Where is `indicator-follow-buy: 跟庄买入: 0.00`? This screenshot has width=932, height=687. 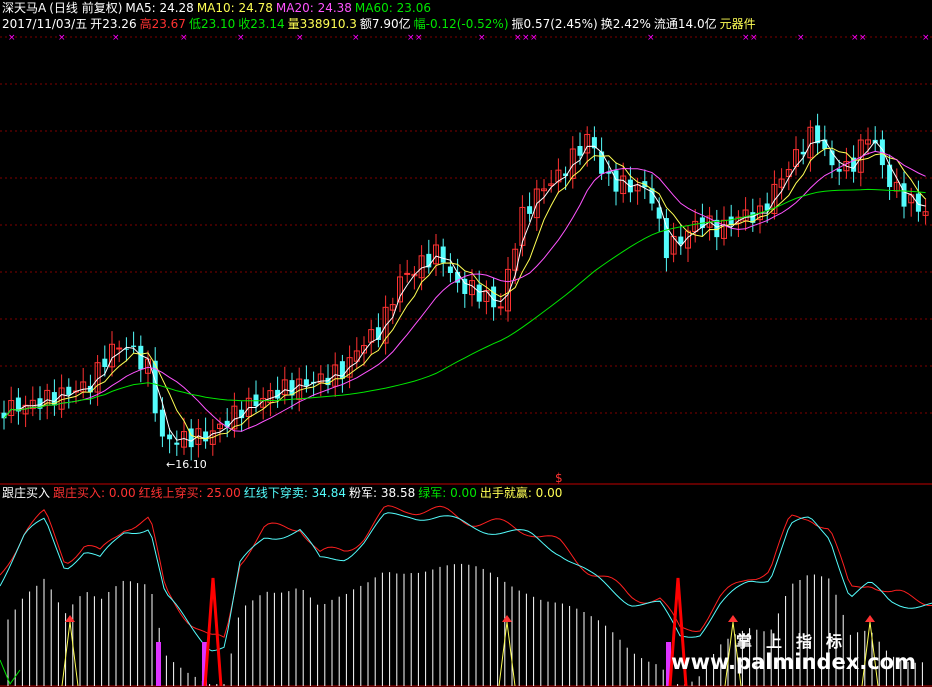 indicator-follow-buy: 跟庄买入: 0.00 is located at coordinates (94, 493).